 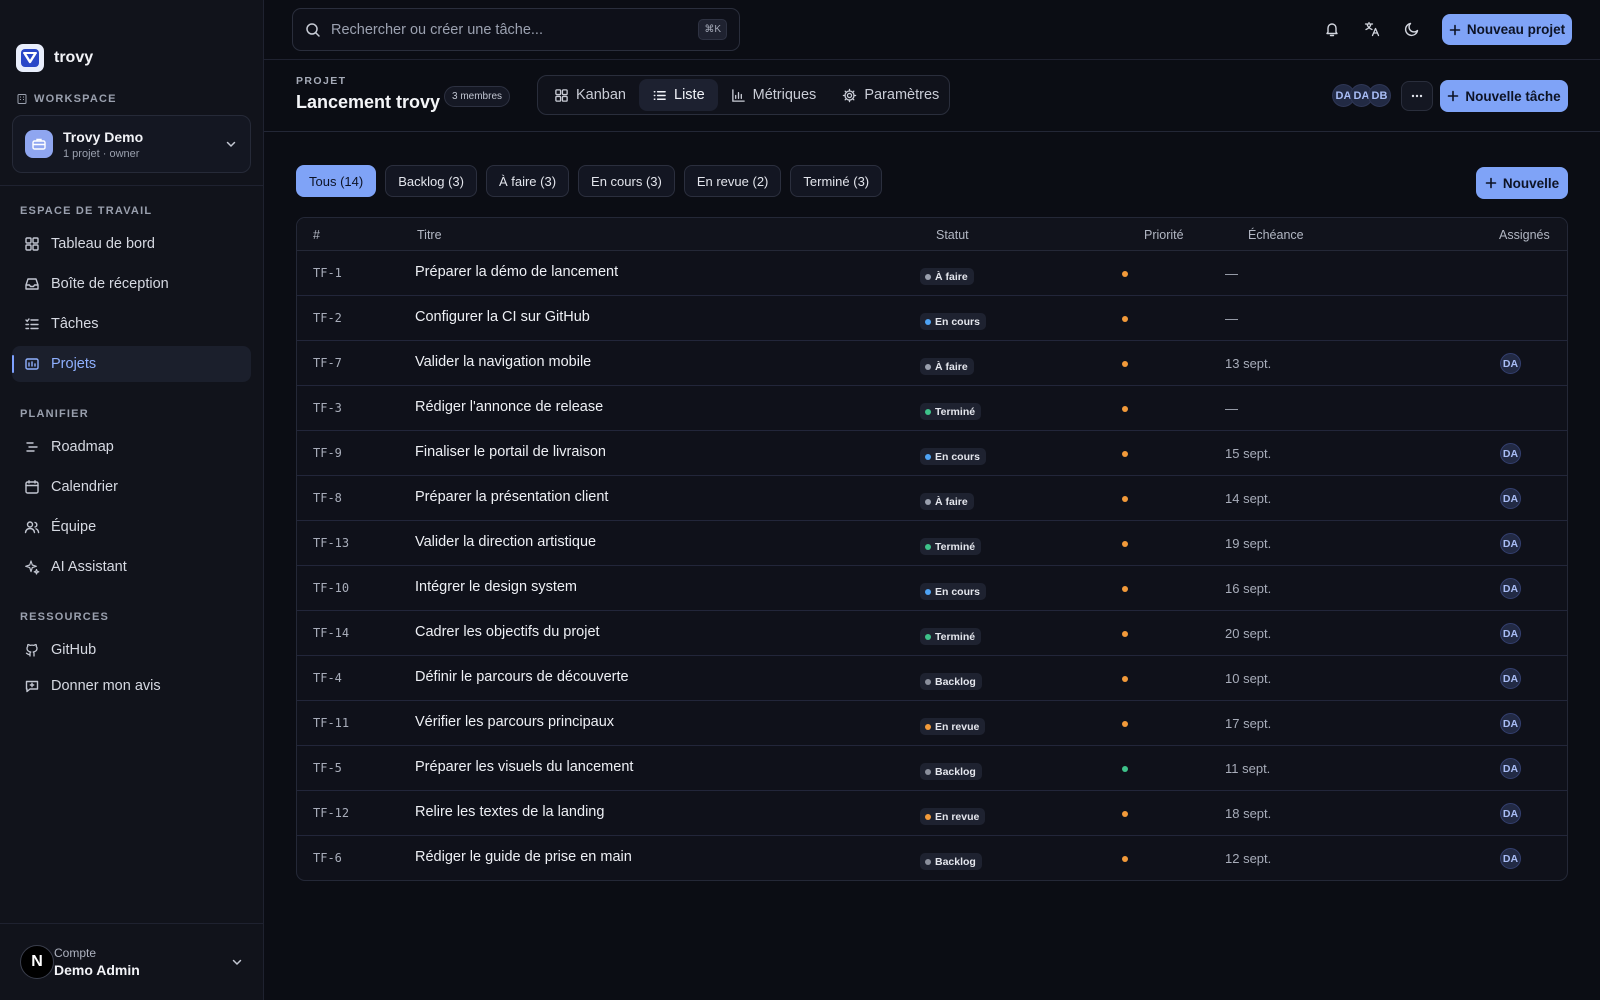 I want to click on sidebar-item-roadmap: Roadmap, so click(x=131, y=447).